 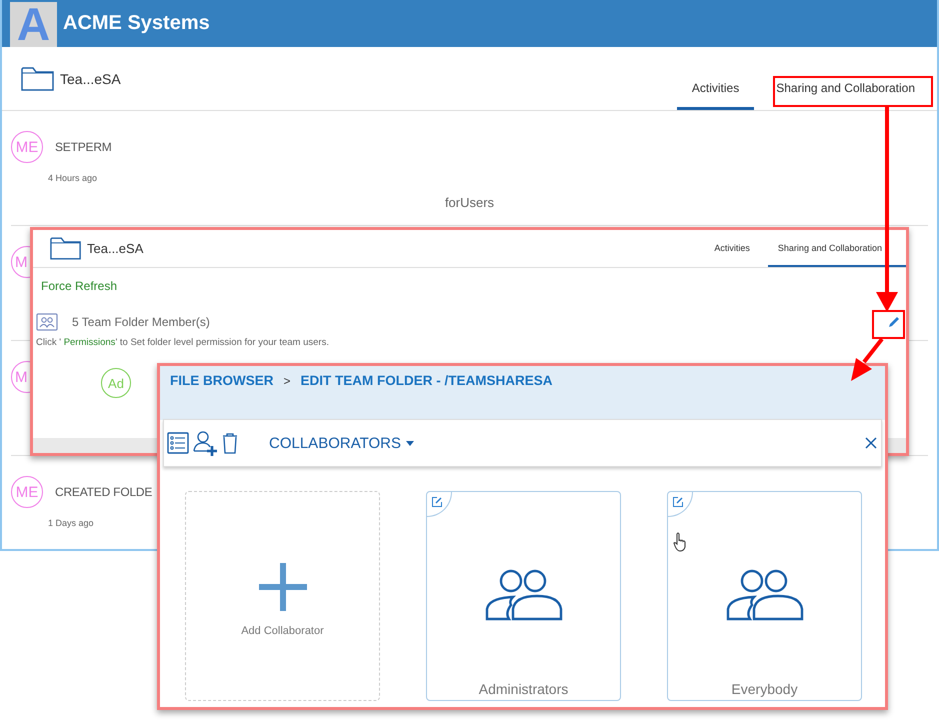 What do you see at coordinates (473, 286) in the screenshot?
I see `force-refresh-link: Force Refresh` at bounding box center [473, 286].